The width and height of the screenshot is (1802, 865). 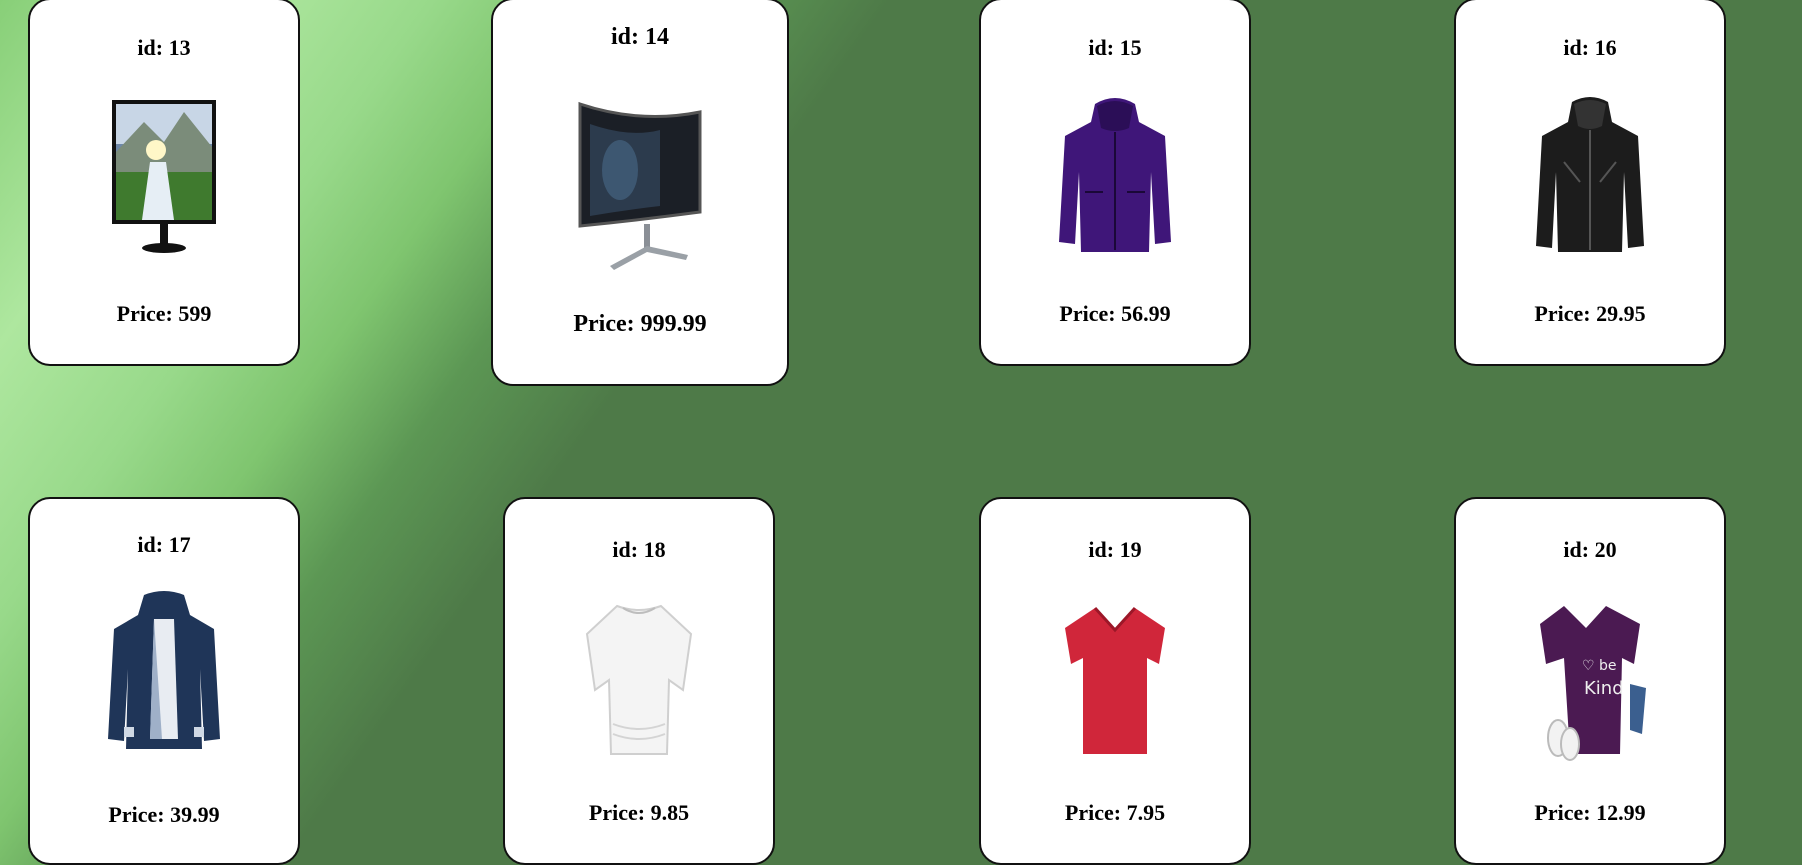 What do you see at coordinates (1590, 812) in the screenshot?
I see `product-price: Price: 12.99` at bounding box center [1590, 812].